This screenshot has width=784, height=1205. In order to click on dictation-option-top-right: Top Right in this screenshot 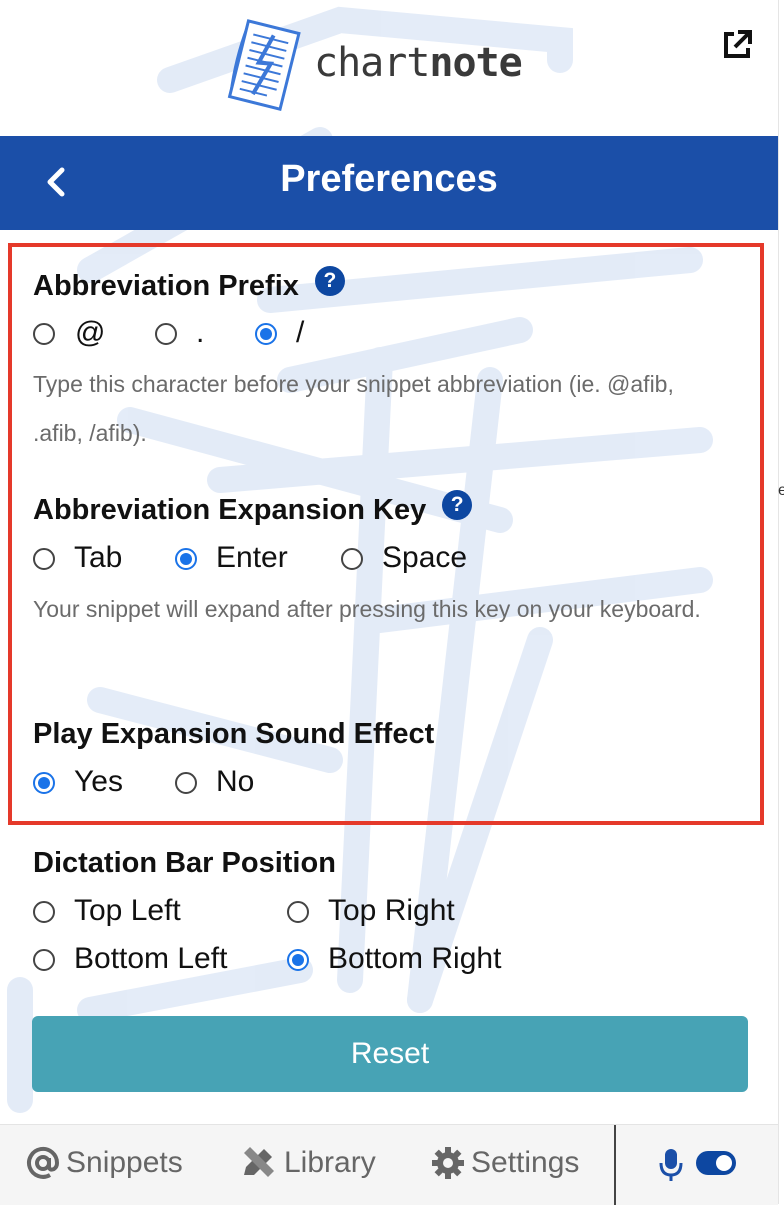, I will do `click(391, 910)`.